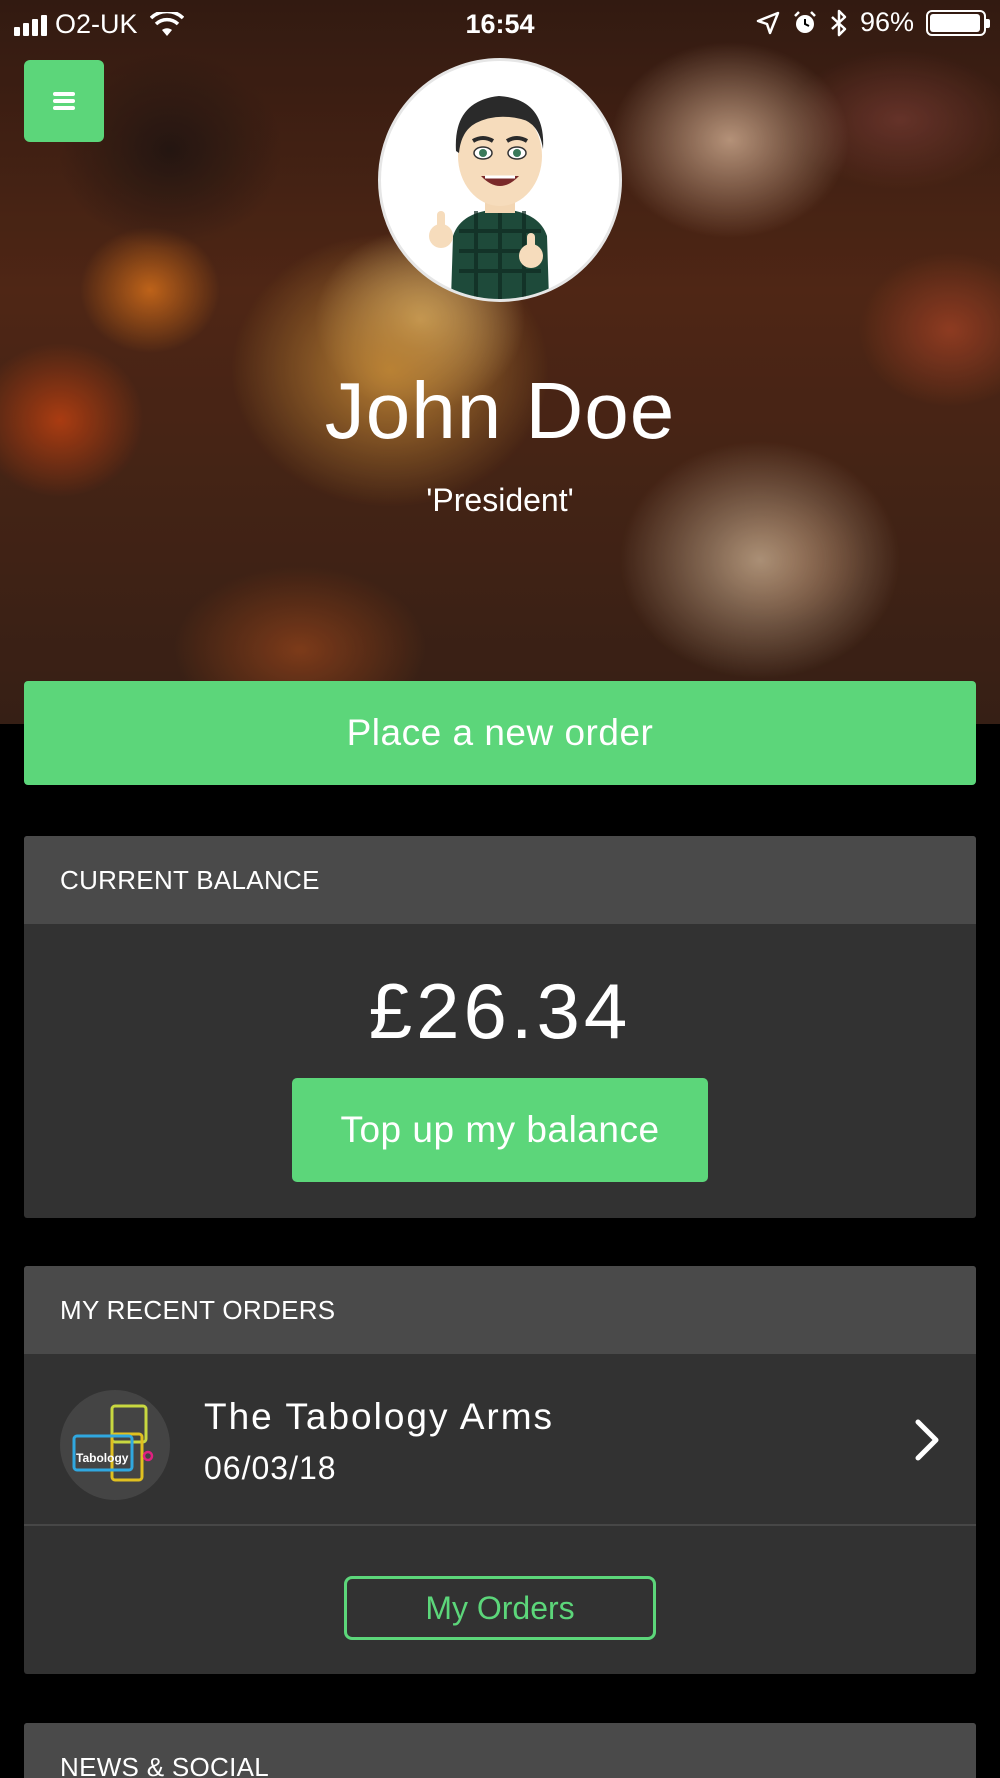 The image size is (1000, 1778). What do you see at coordinates (955, 22) in the screenshot?
I see `battery-fill` at bounding box center [955, 22].